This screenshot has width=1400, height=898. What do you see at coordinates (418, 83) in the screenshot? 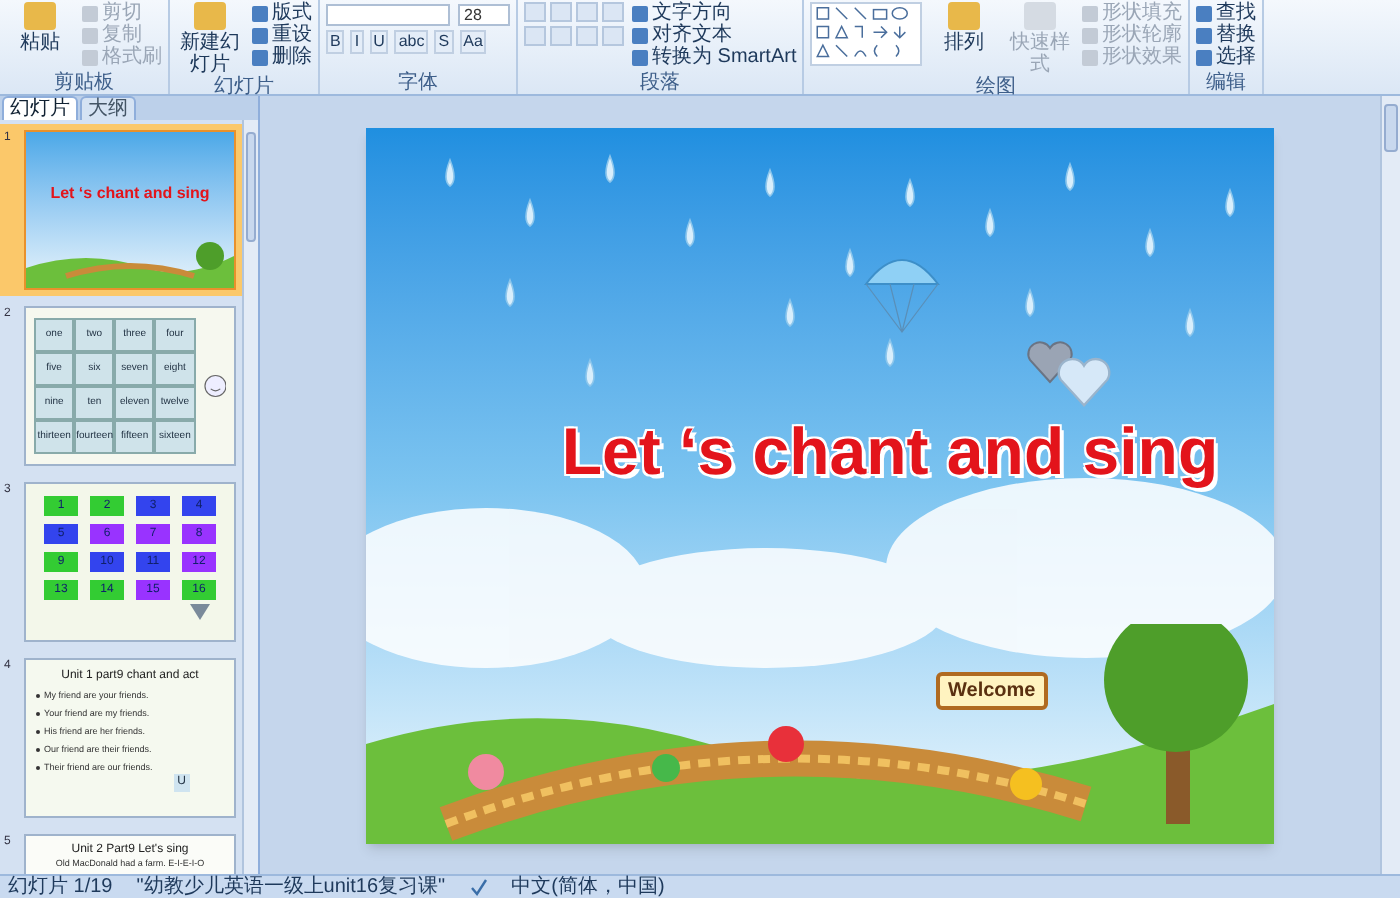
I see `group-label: 字体` at bounding box center [418, 83].